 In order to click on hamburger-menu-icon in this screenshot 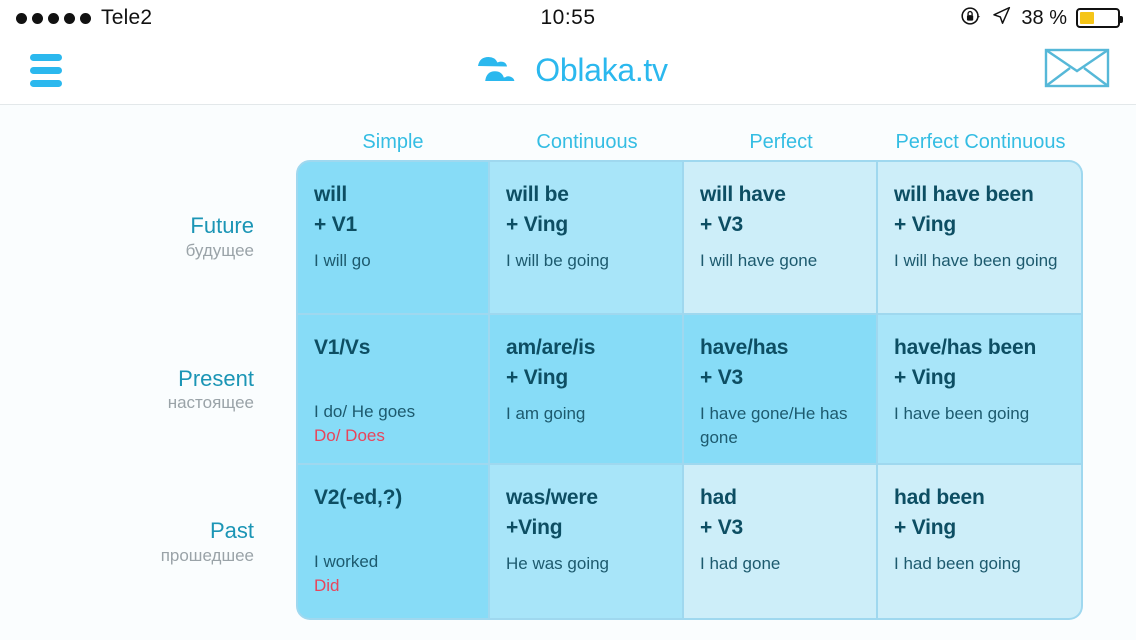, I will do `click(46, 70)`.